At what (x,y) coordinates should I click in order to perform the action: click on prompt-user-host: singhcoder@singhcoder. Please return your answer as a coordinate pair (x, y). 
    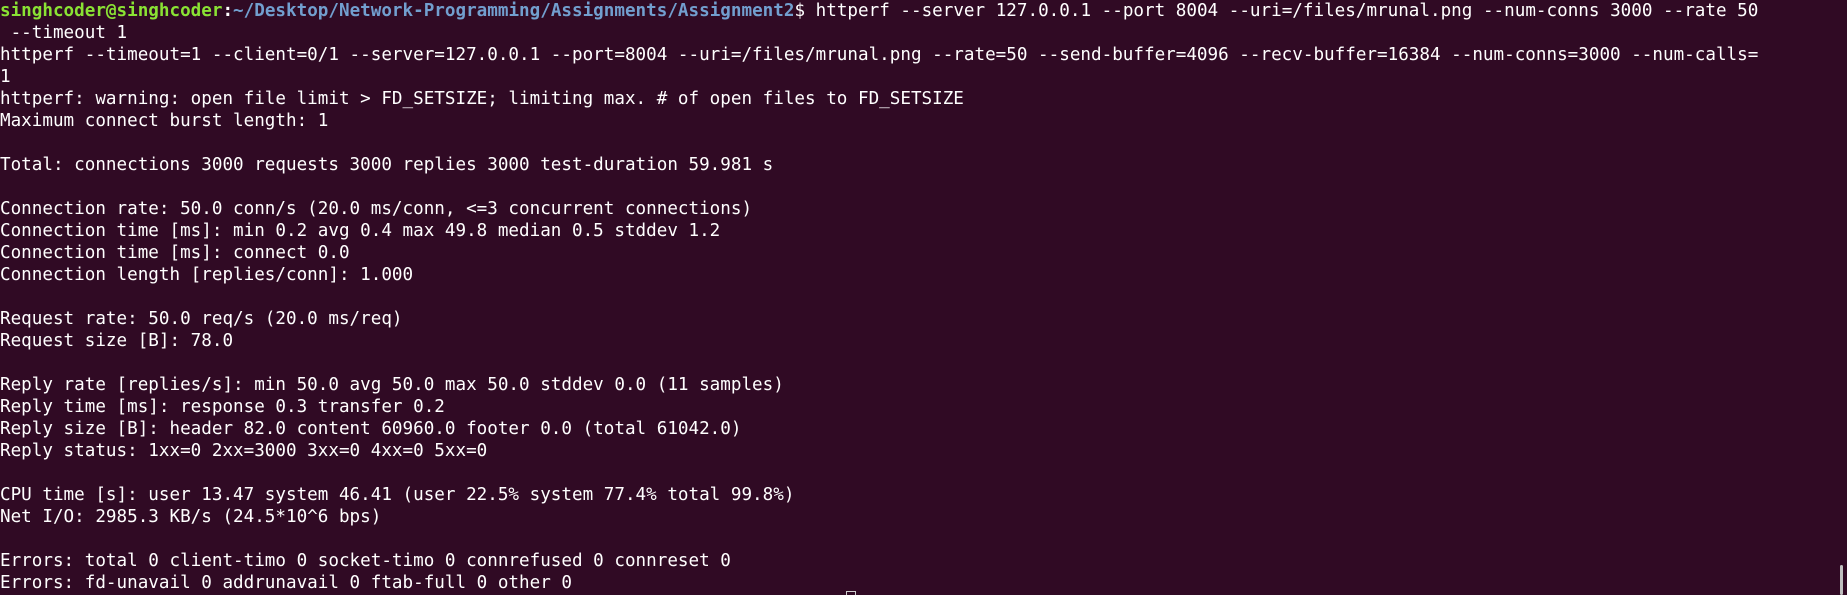
    Looking at the image, I should click on (111, 11).